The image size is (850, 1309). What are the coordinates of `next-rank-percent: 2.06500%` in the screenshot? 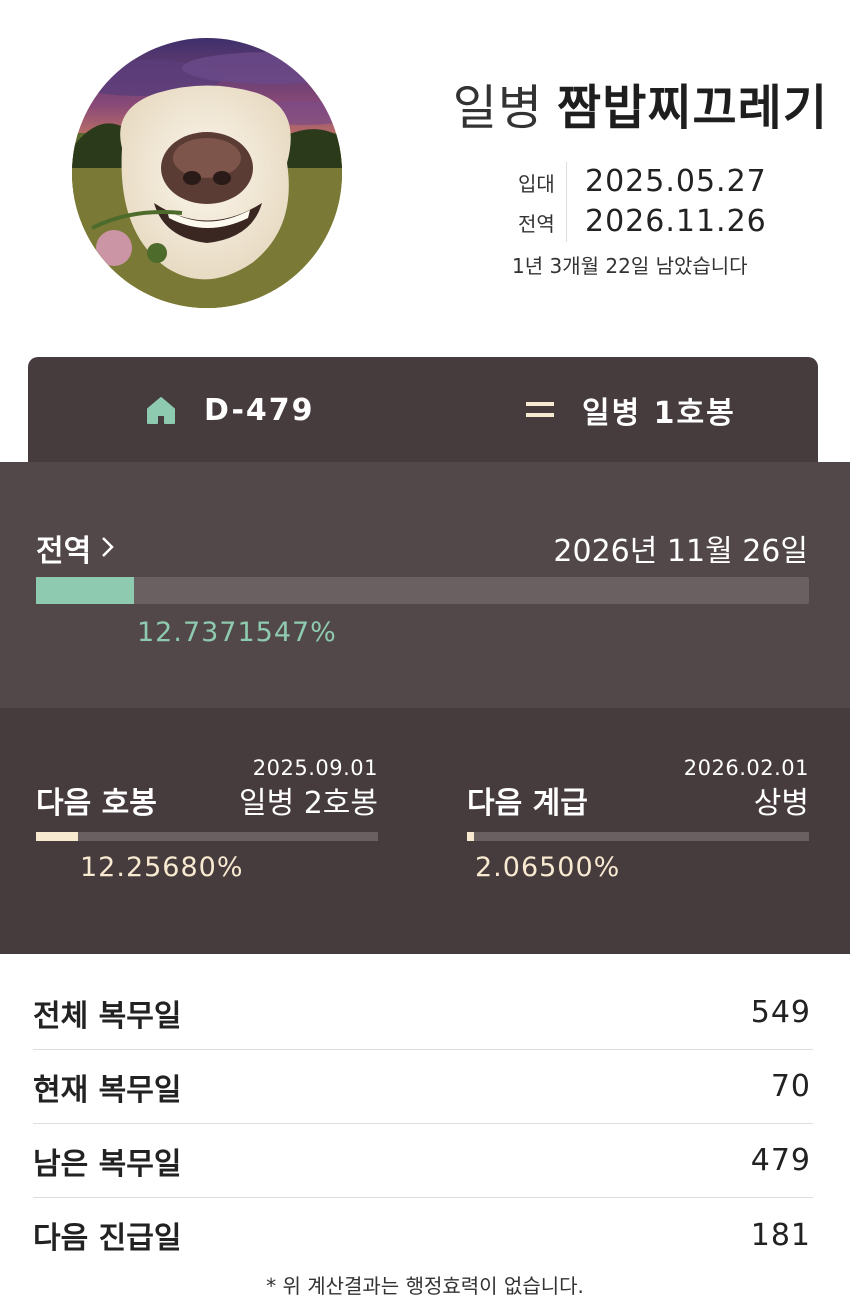 It's located at (548, 867).